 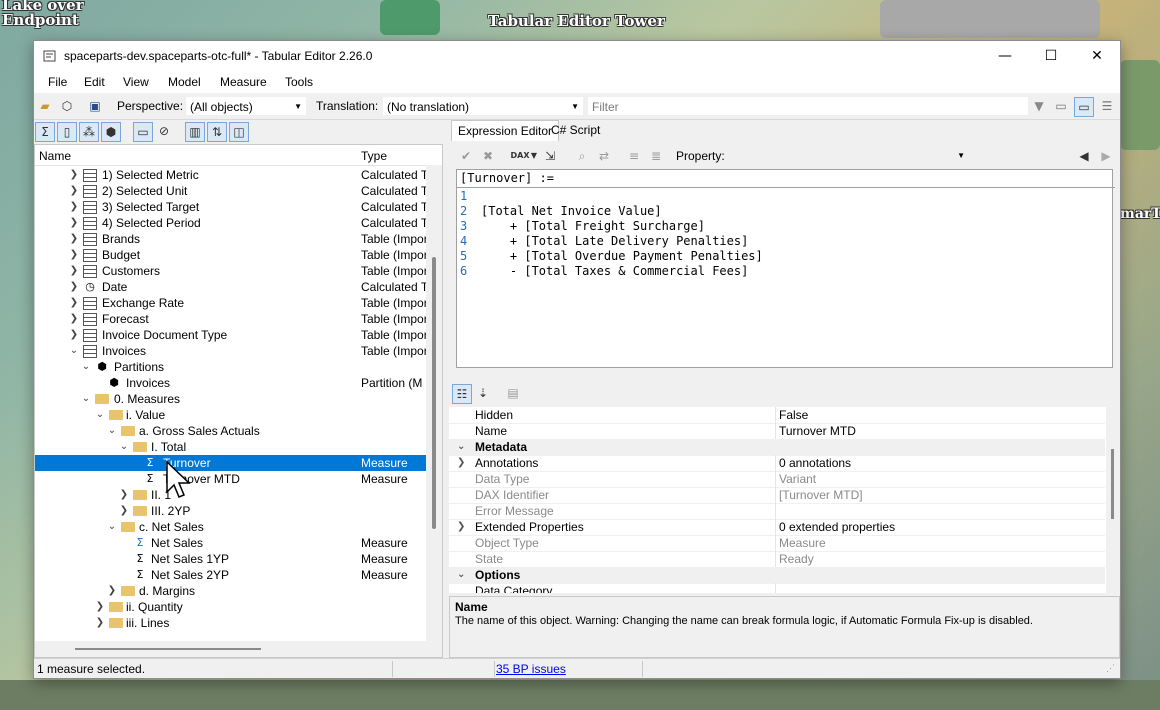 I want to click on tree-vertical-scrollbar, so click(x=434, y=411).